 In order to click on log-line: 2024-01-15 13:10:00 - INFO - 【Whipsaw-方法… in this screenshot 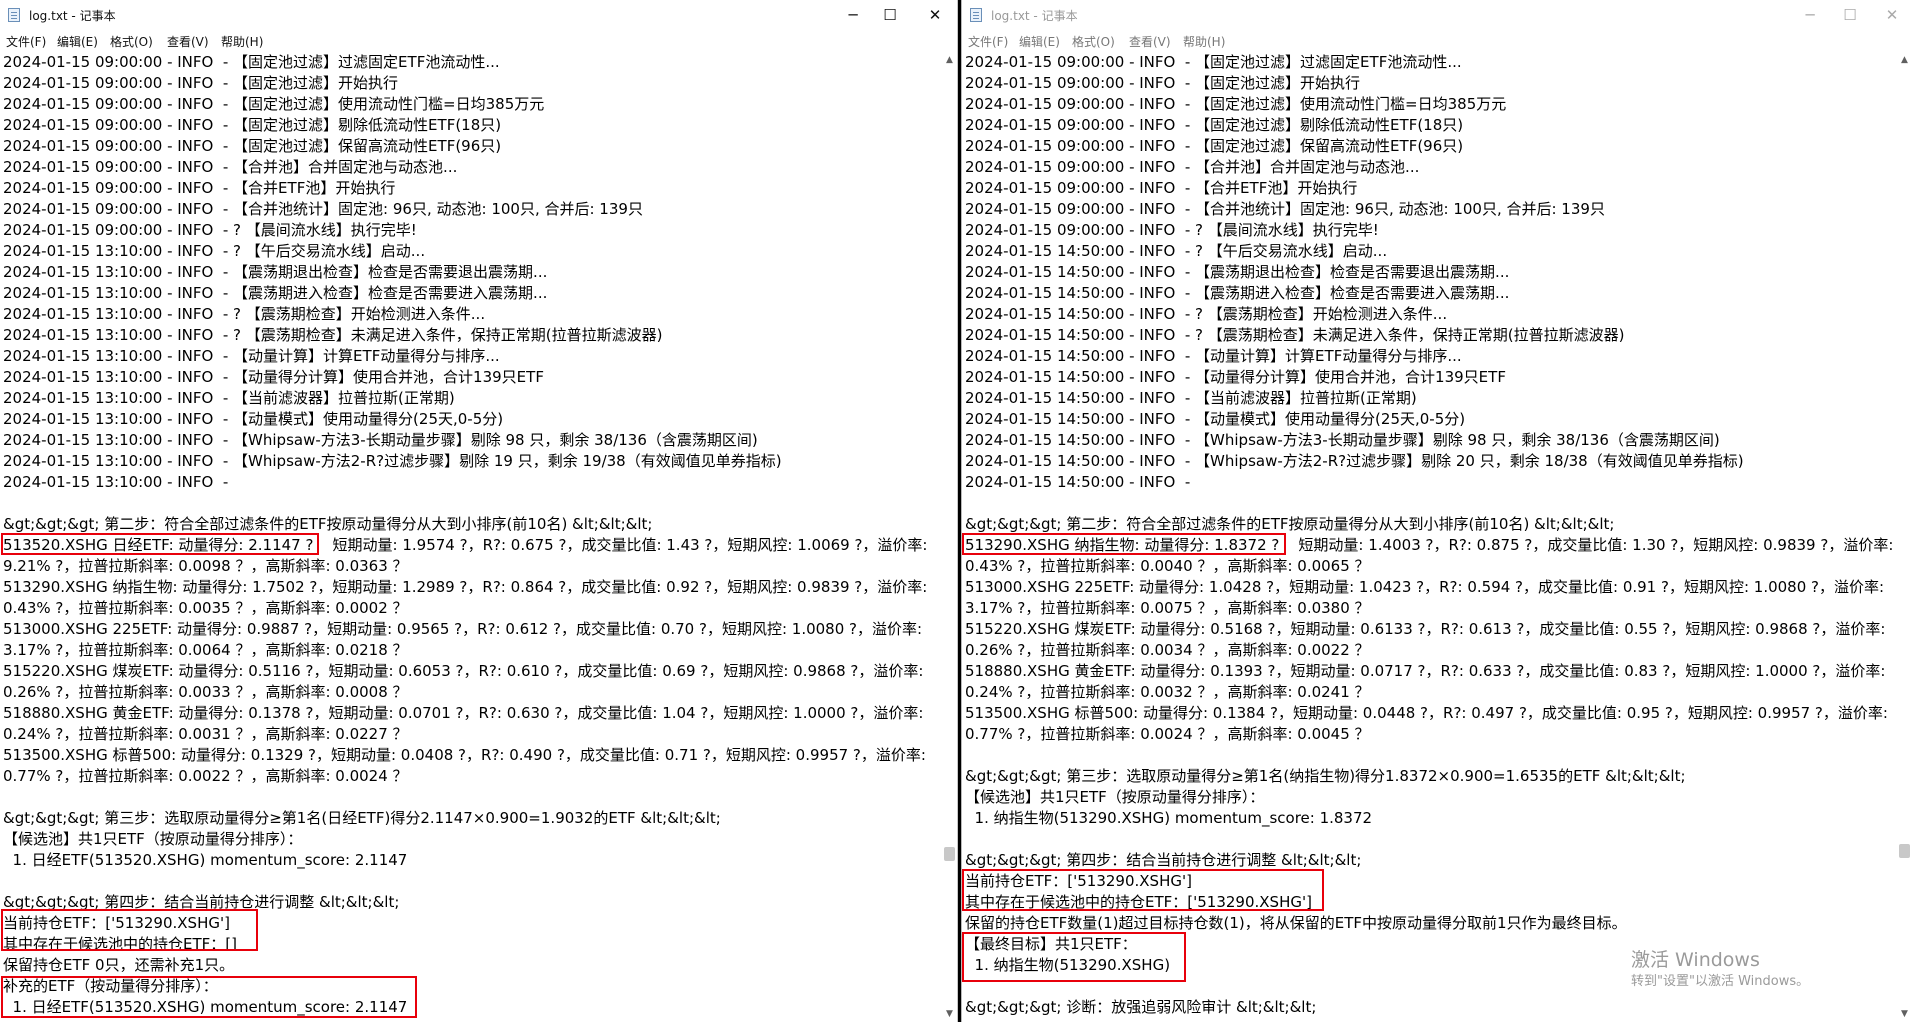, I will do `click(380, 440)`.